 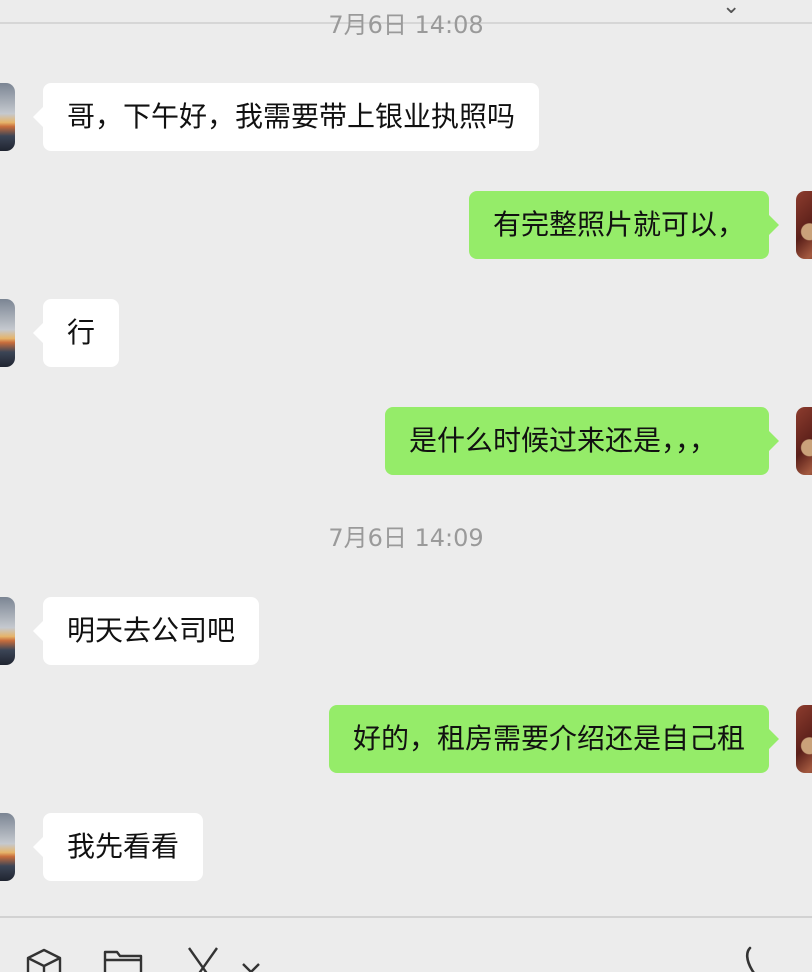 I want to click on message-bubble-outgoing: 是什么时候过来还是，，，, so click(x=582, y=441).